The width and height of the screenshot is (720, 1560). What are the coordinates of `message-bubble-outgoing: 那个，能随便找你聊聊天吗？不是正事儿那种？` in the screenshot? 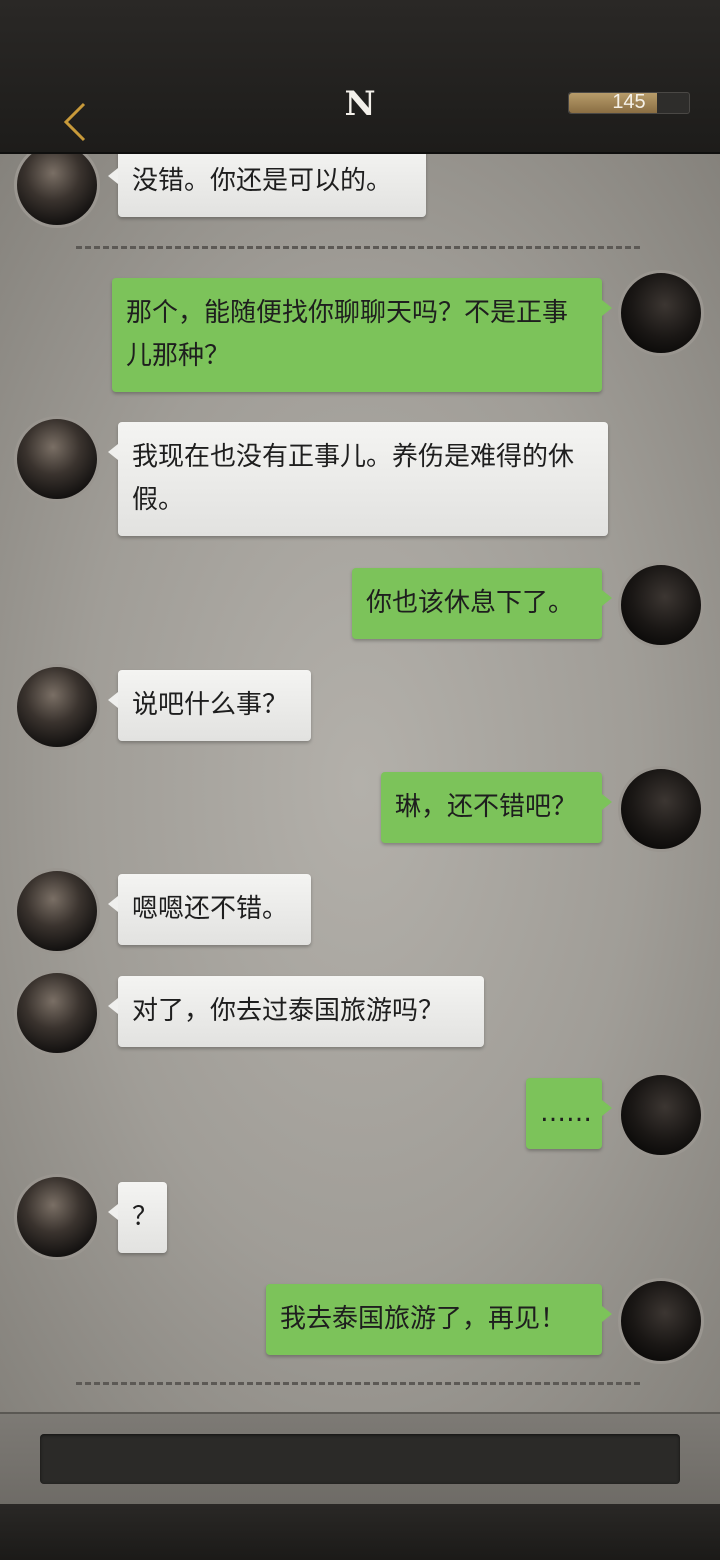 It's located at (362, 335).